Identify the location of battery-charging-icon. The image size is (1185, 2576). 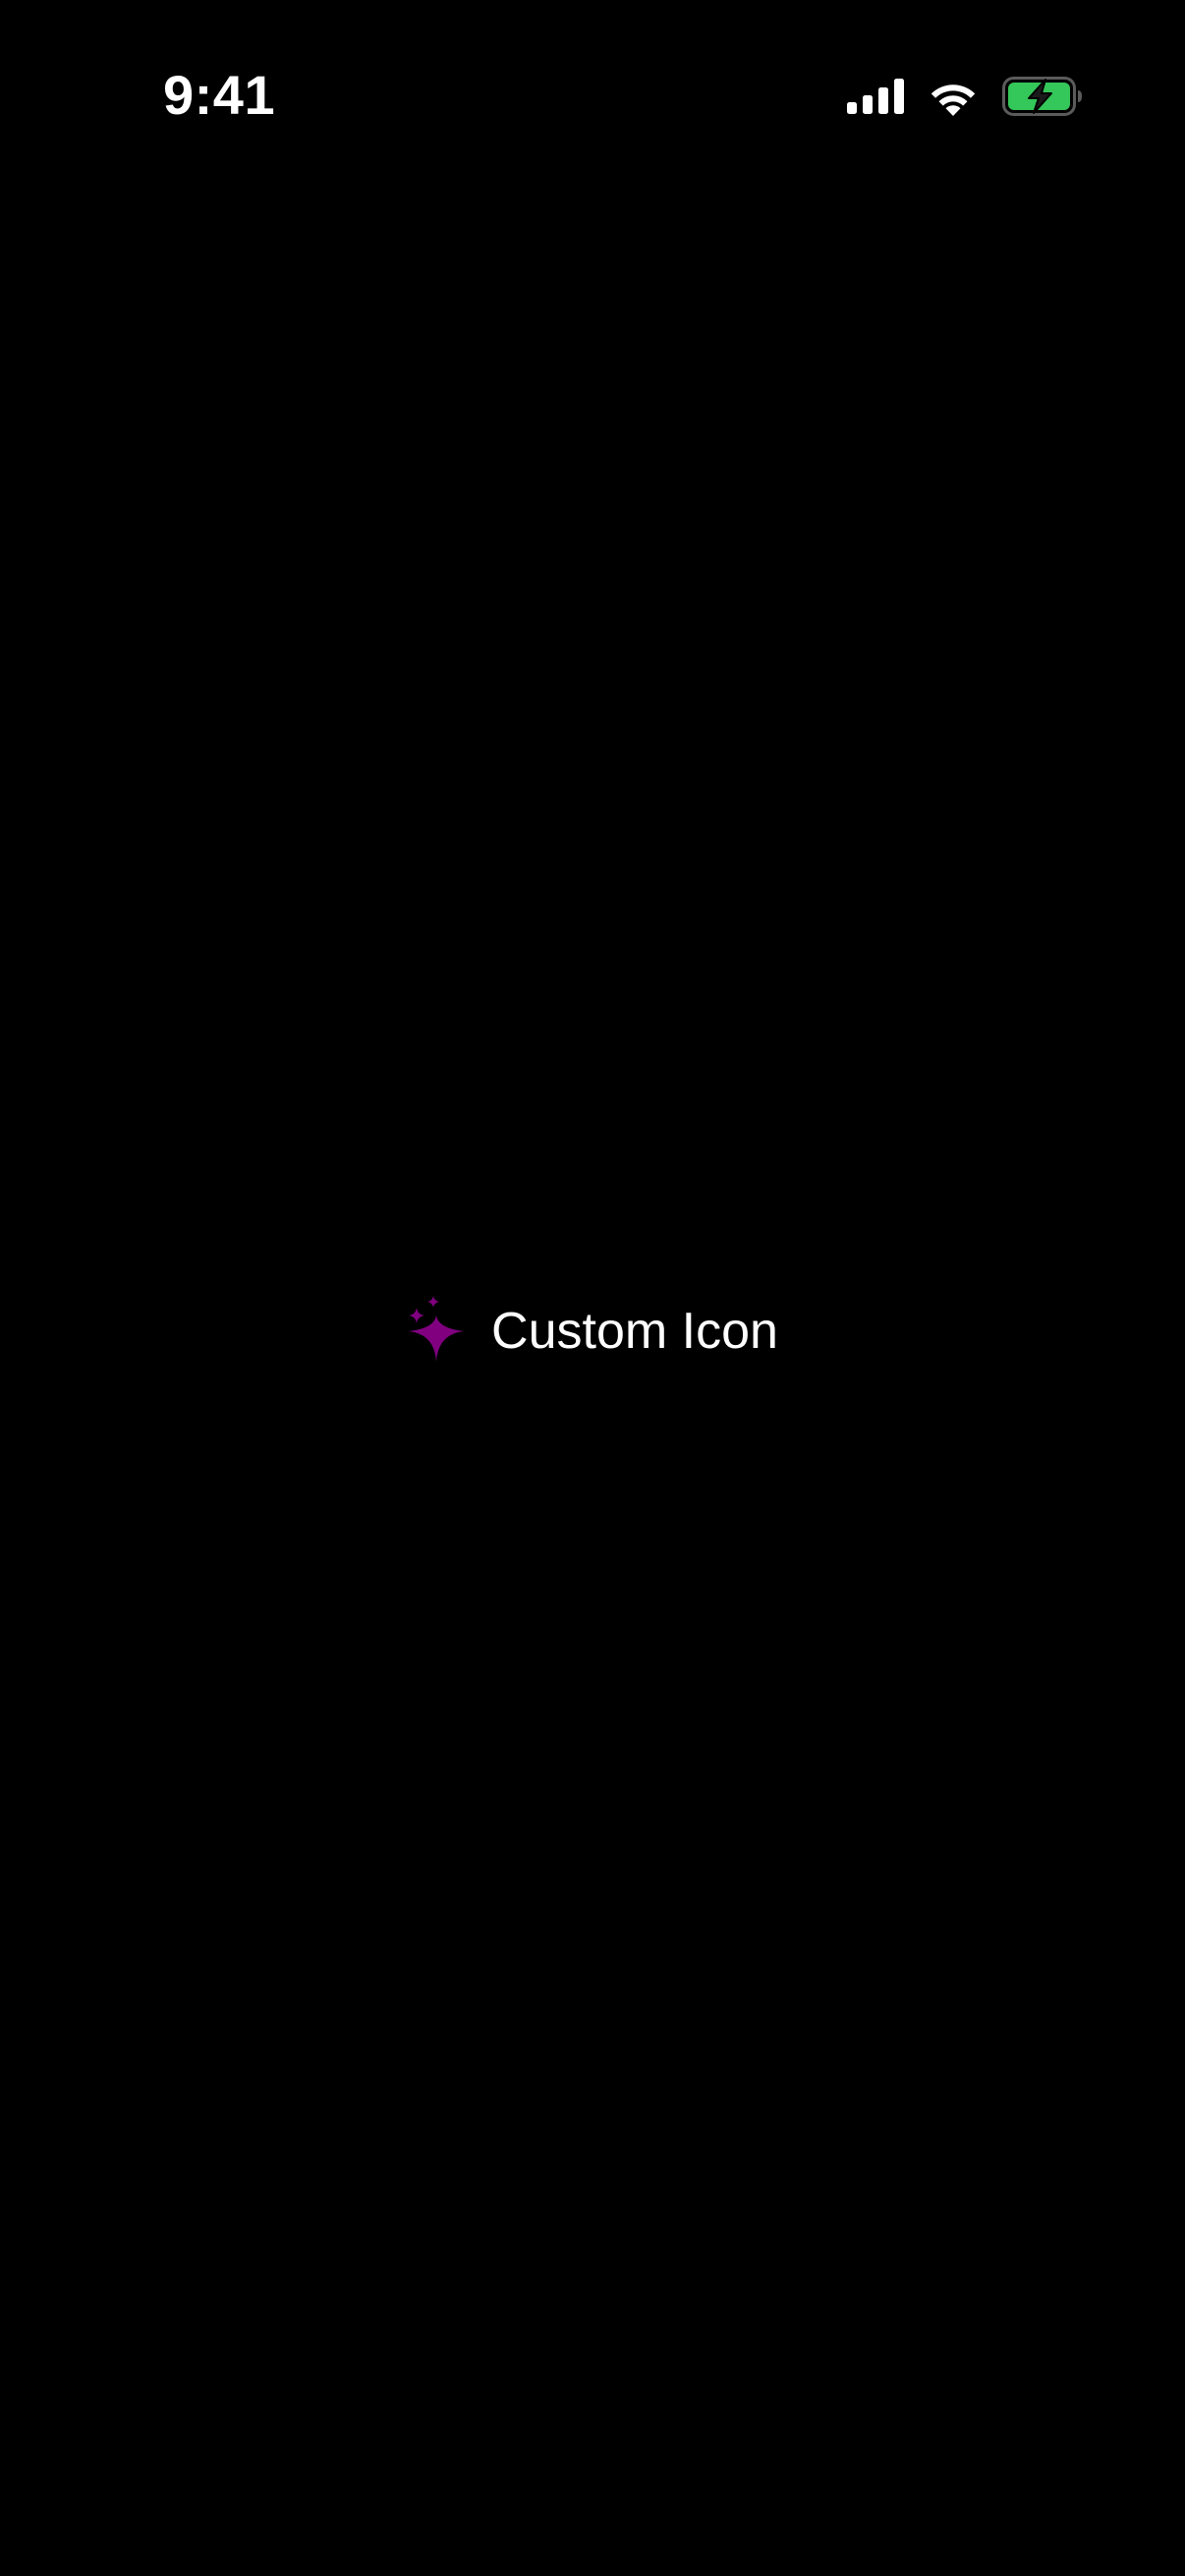
(1042, 96).